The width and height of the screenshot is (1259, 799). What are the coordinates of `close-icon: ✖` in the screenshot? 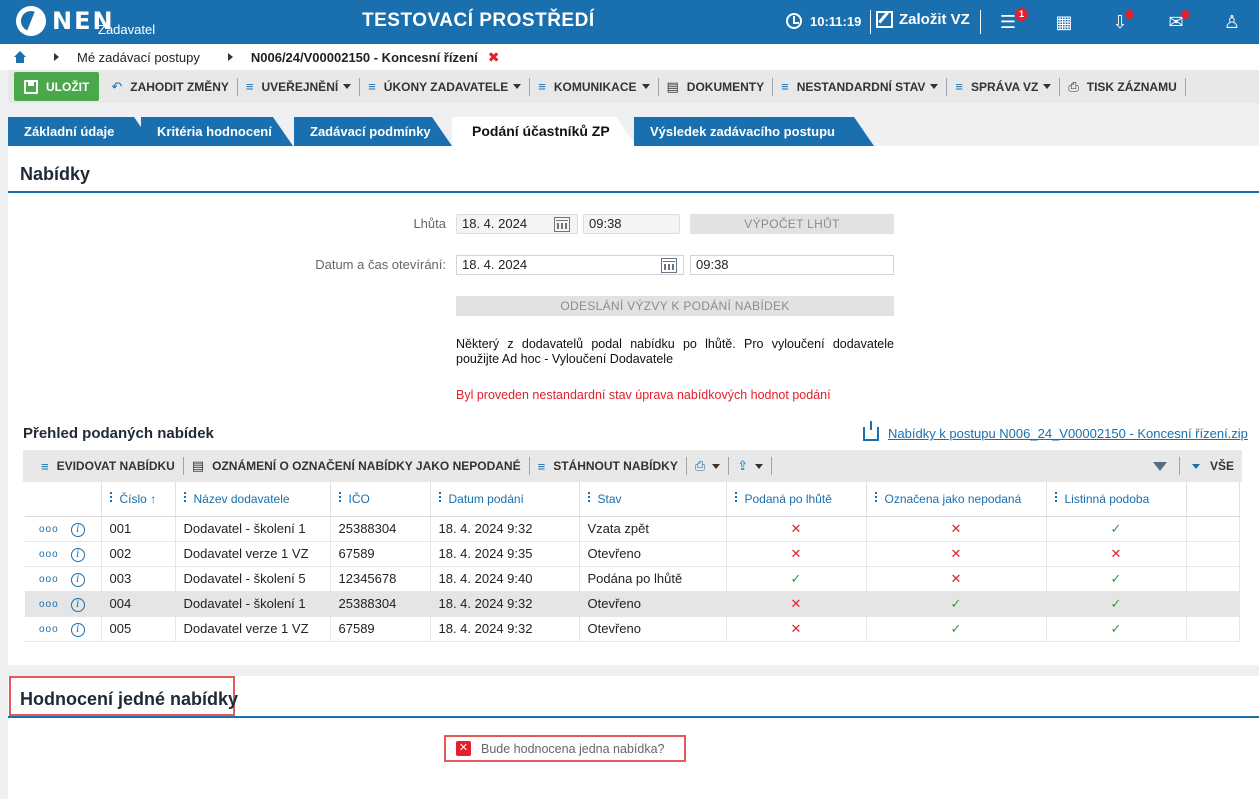 It's located at (494, 57).